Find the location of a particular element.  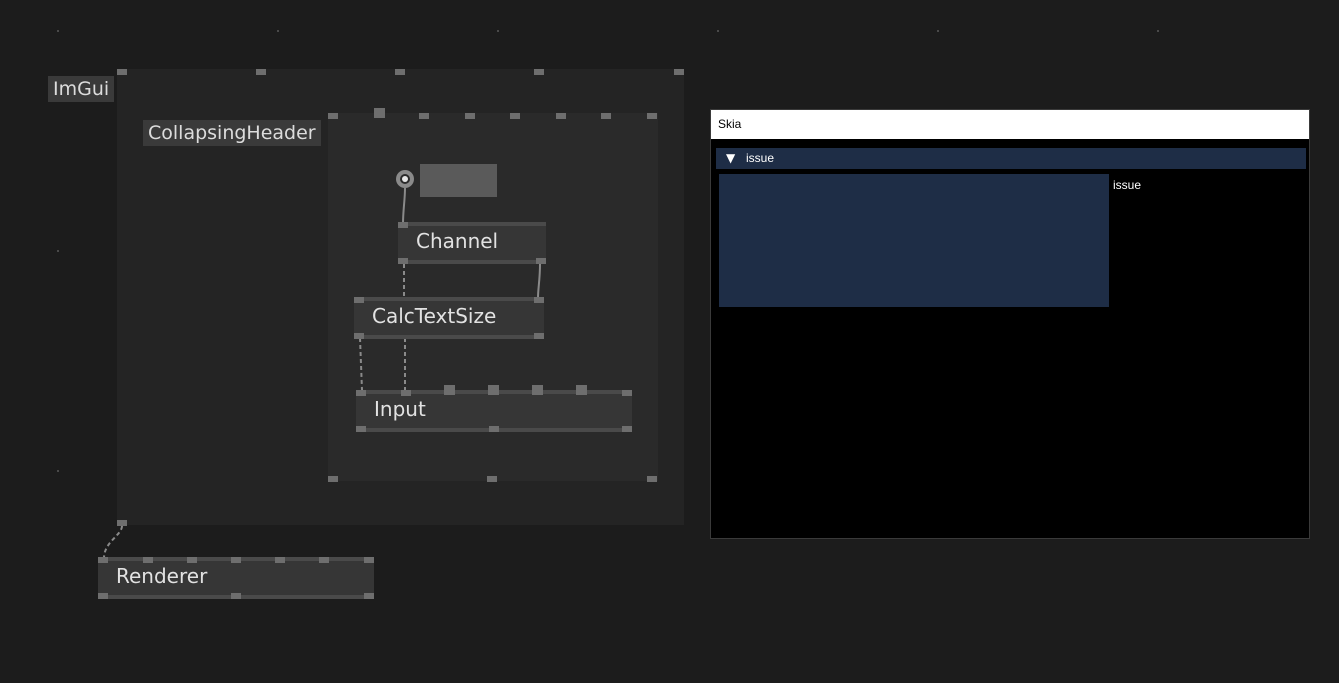

calctextsize-node-title: CalcTextSize is located at coordinates (434, 316).